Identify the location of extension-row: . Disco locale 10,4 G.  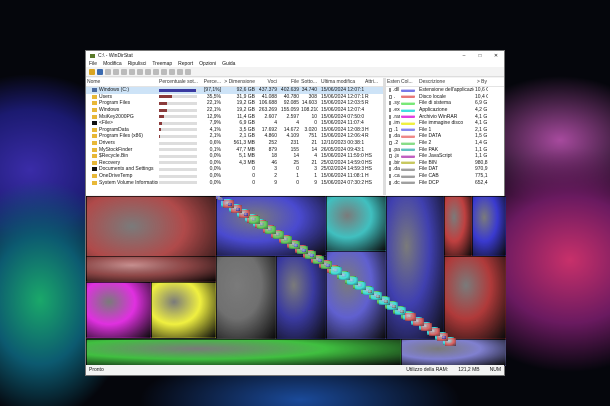
(445, 97).